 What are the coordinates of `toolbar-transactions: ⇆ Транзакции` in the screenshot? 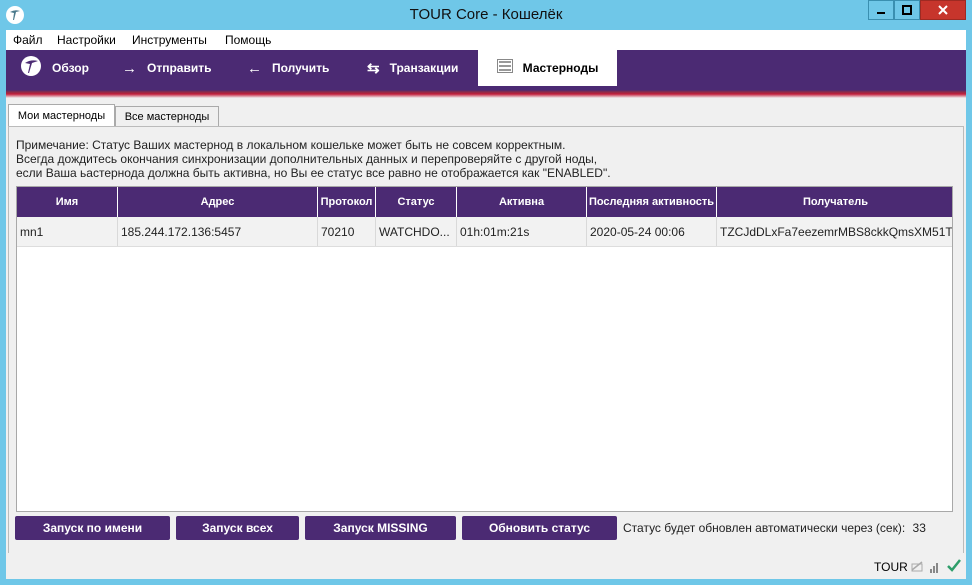 It's located at (424, 68).